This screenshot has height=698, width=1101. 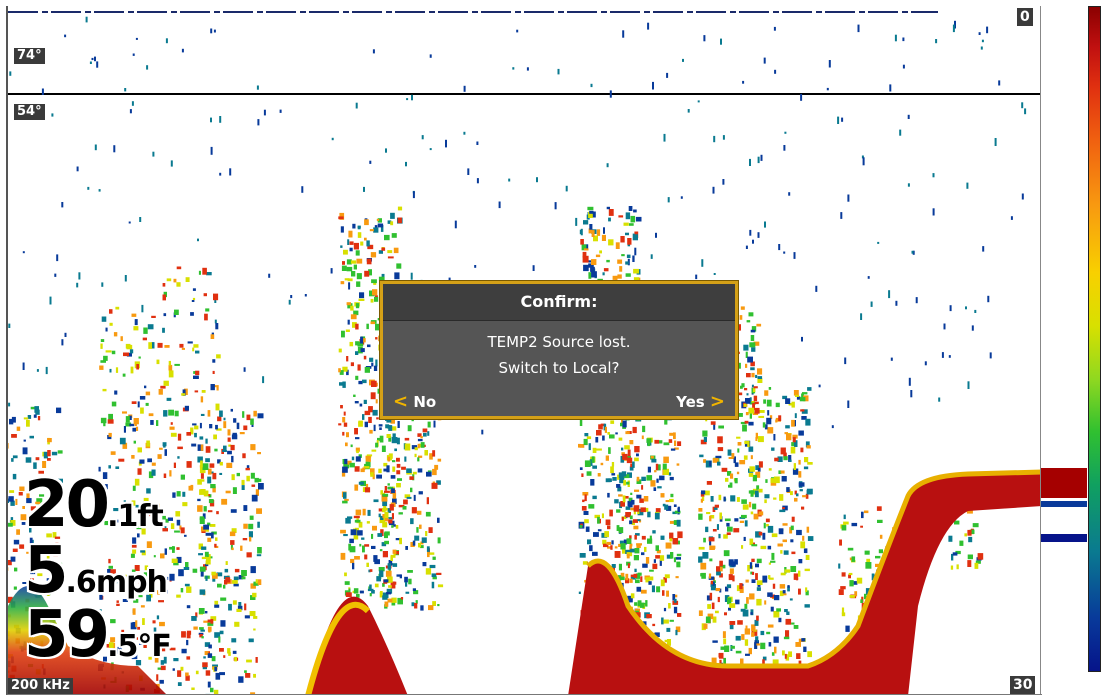 What do you see at coordinates (700, 402) in the screenshot?
I see `yes-button: Yes >` at bounding box center [700, 402].